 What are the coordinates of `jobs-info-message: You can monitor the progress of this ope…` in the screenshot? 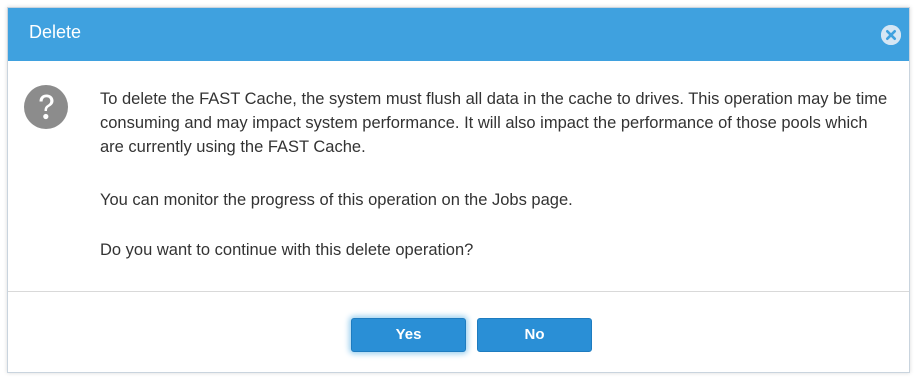 It's located at (336, 200).